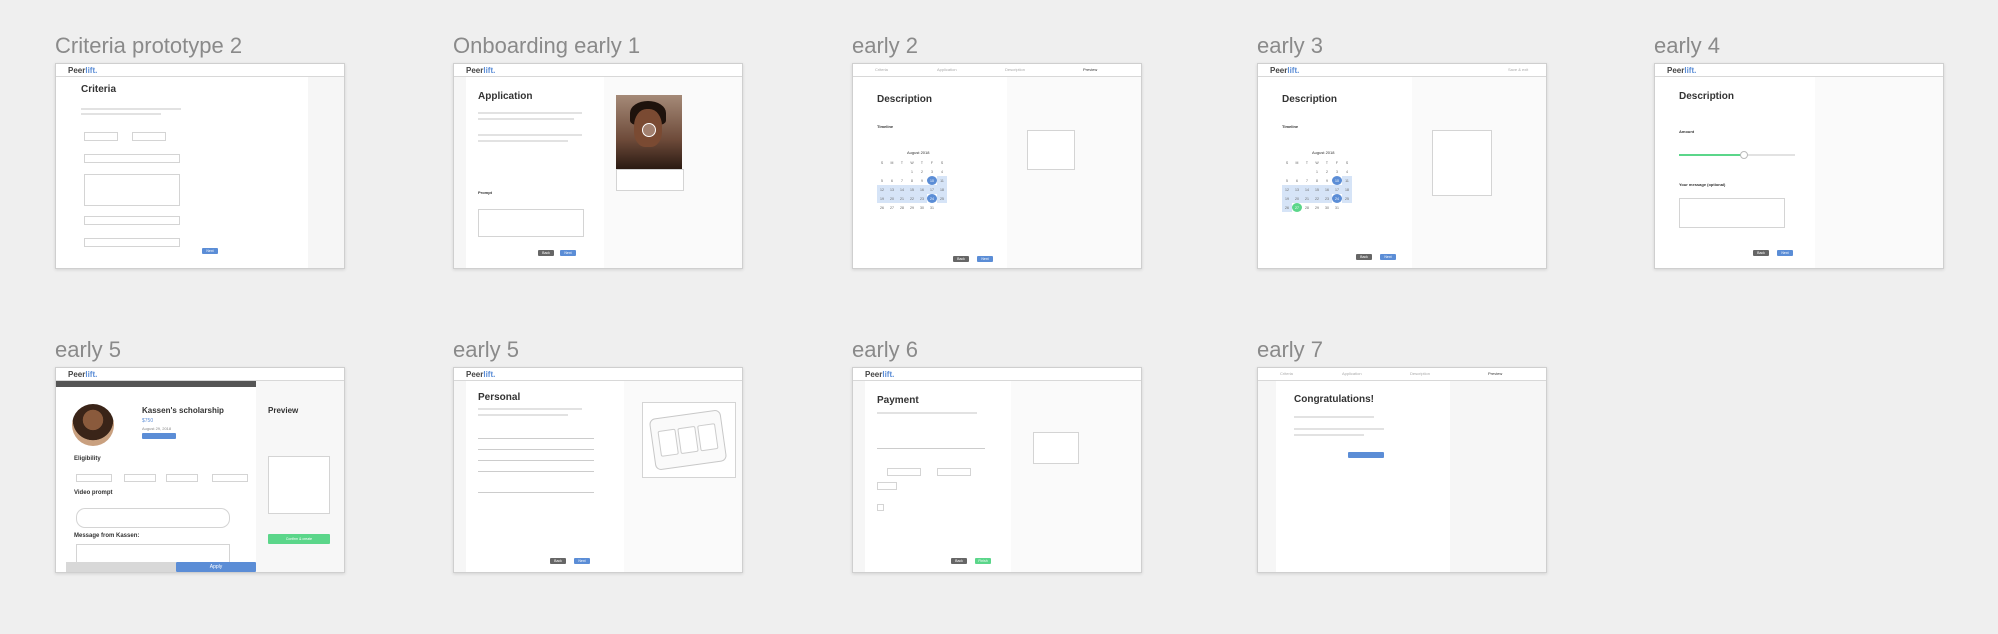 The image size is (1998, 634). What do you see at coordinates (132, 190) in the screenshot?
I see `criteria-dropdown` at bounding box center [132, 190].